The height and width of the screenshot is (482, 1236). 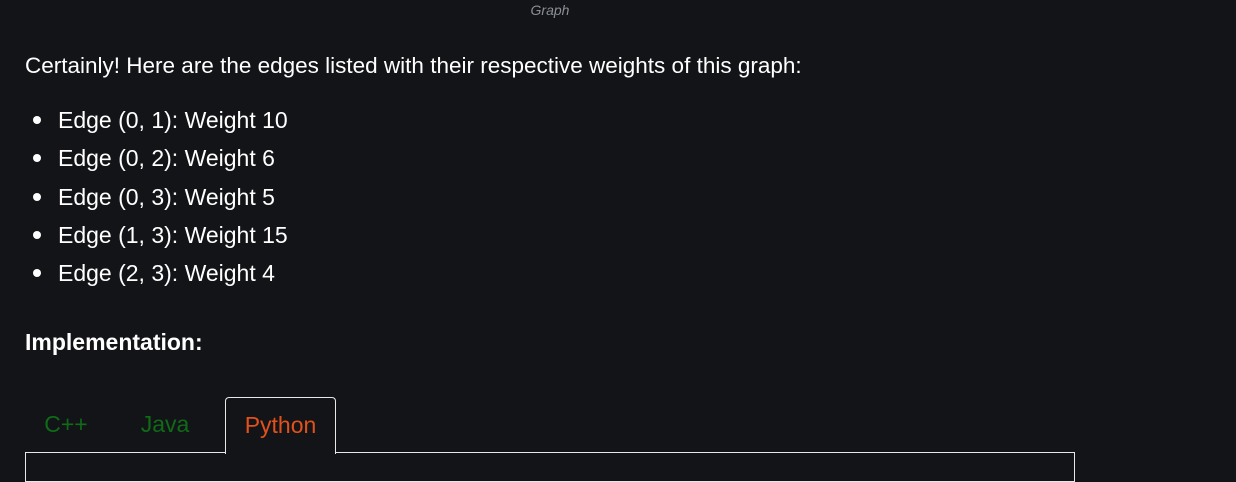 What do you see at coordinates (166, 196) in the screenshot?
I see `edge-text: Edge (0, 3): Weight 5` at bounding box center [166, 196].